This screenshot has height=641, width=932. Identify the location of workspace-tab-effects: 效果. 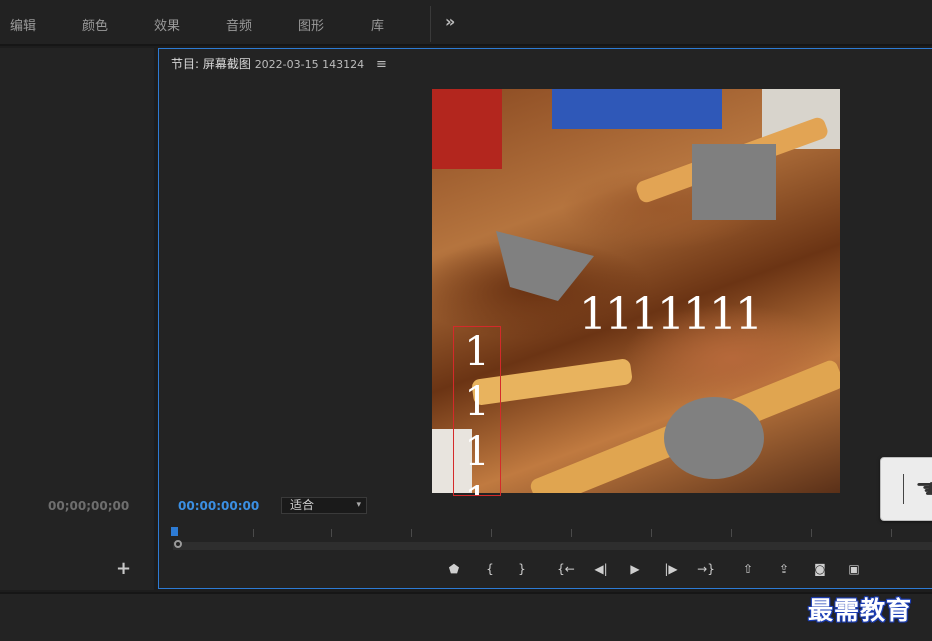
(167, 24).